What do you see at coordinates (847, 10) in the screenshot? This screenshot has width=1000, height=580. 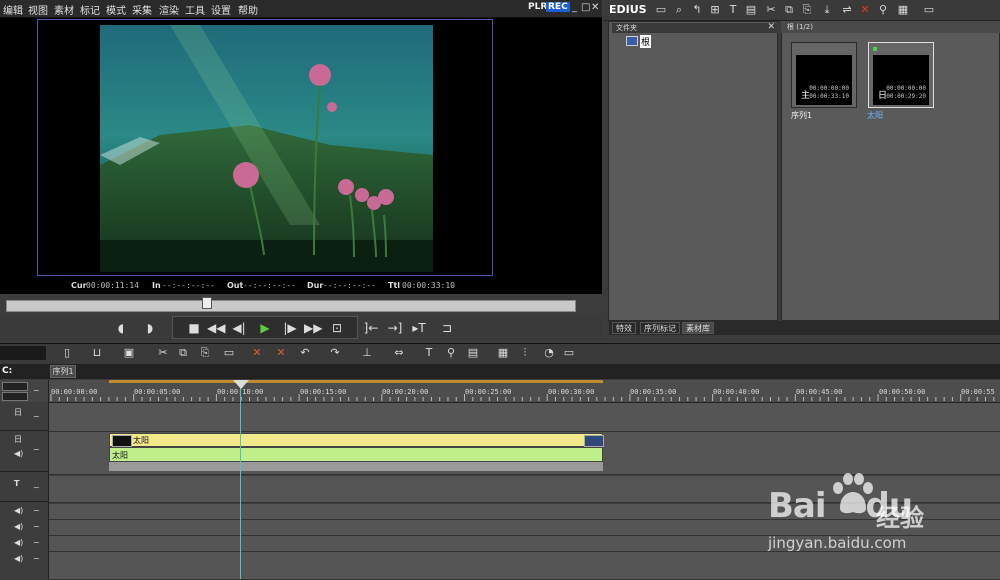 I see `replace-icon: ⇌` at bounding box center [847, 10].